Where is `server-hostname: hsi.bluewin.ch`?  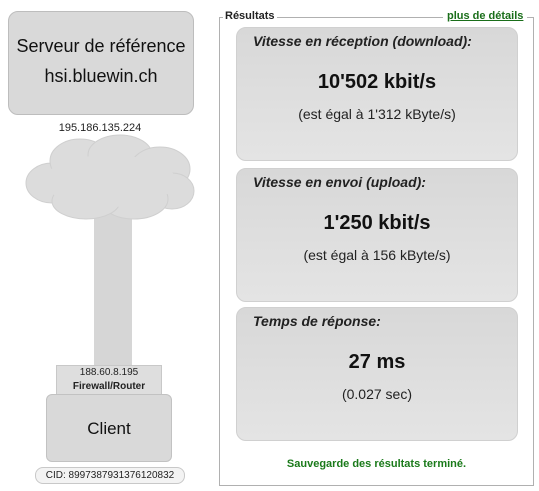
server-hostname: hsi.bluewin.ch is located at coordinates (101, 76).